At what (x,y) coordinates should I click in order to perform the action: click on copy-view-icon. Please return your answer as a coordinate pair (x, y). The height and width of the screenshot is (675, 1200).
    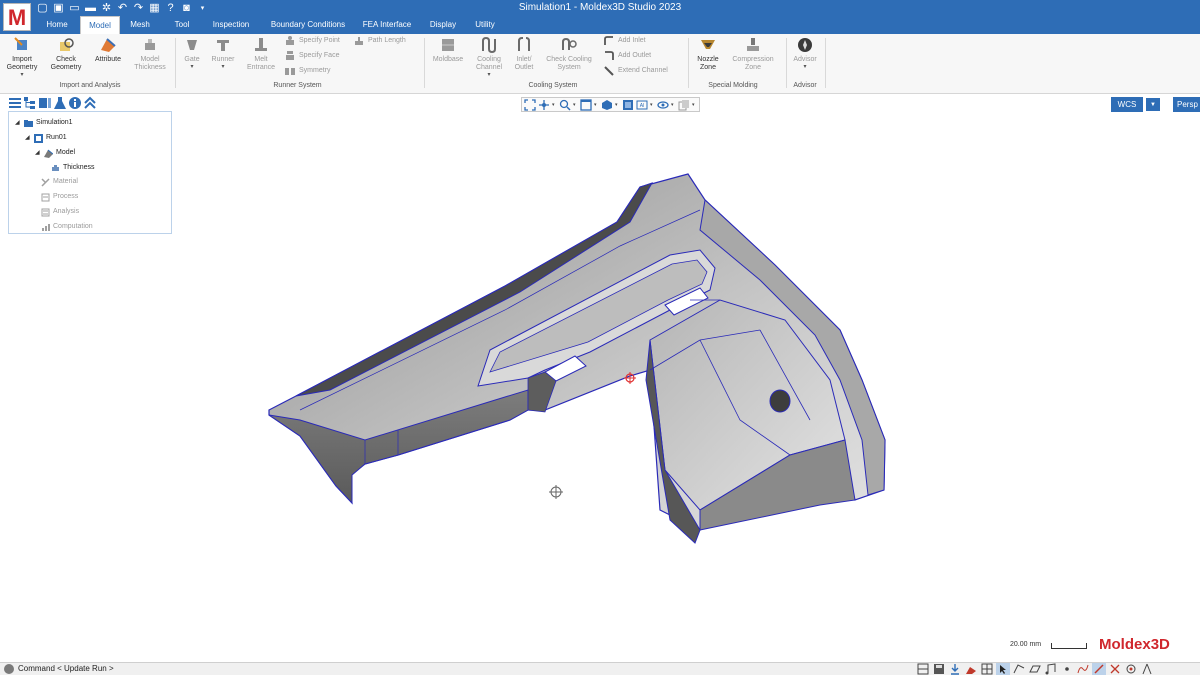
    Looking at the image, I should click on (684, 105).